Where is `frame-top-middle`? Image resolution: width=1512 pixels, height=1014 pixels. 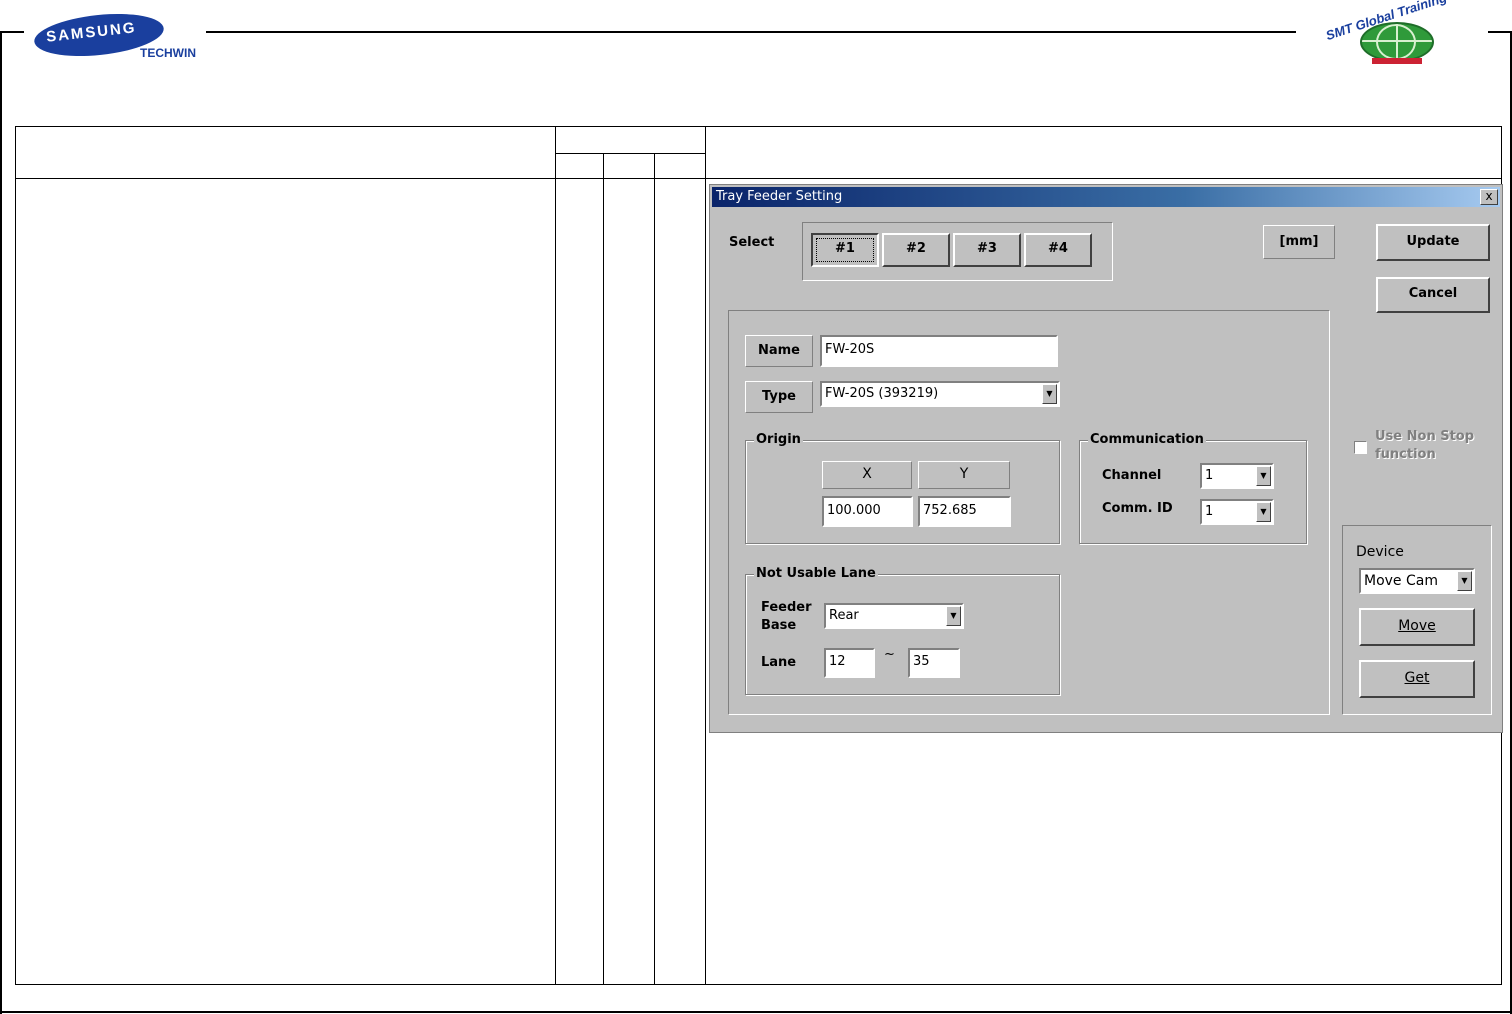 frame-top-middle is located at coordinates (751, 32).